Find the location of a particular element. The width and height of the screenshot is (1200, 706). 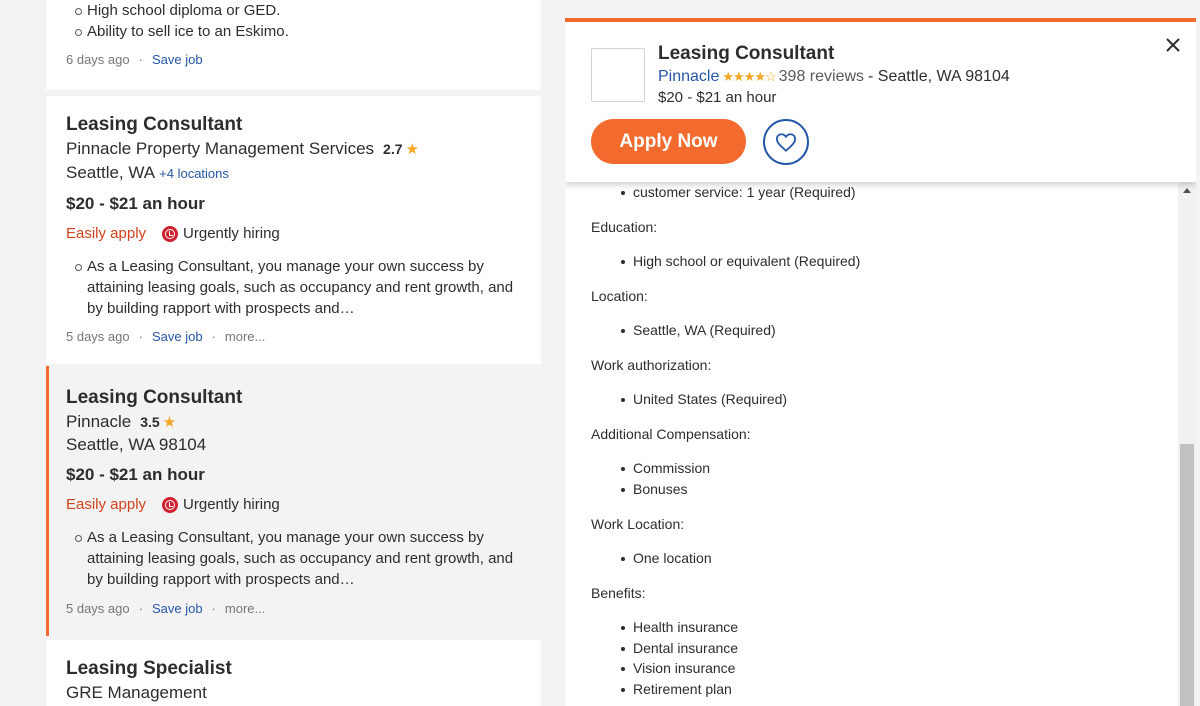

snippet-item: High school diploma or GED. is located at coordinates (296, 10).